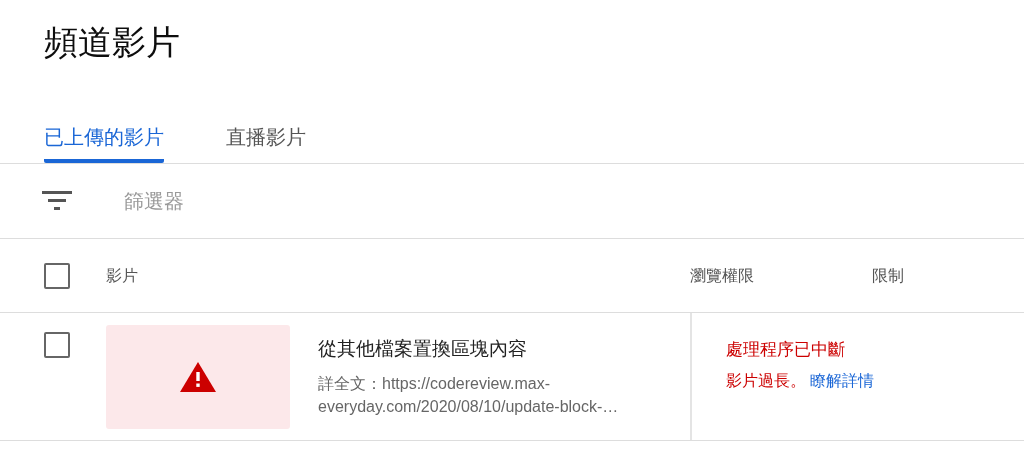  Describe the element at coordinates (842, 380) in the screenshot. I see `learn-more-link: 瞭解詳情` at that location.